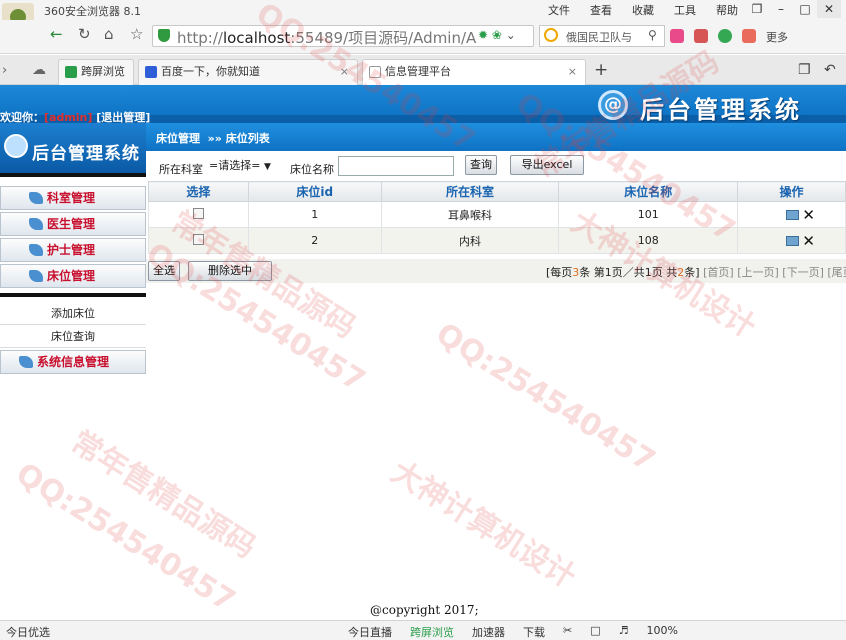 Image resolution: width=846 pixels, height=640 pixels. Describe the element at coordinates (551, 35) in the screenshot. I see `search-engine-icon` at that location.